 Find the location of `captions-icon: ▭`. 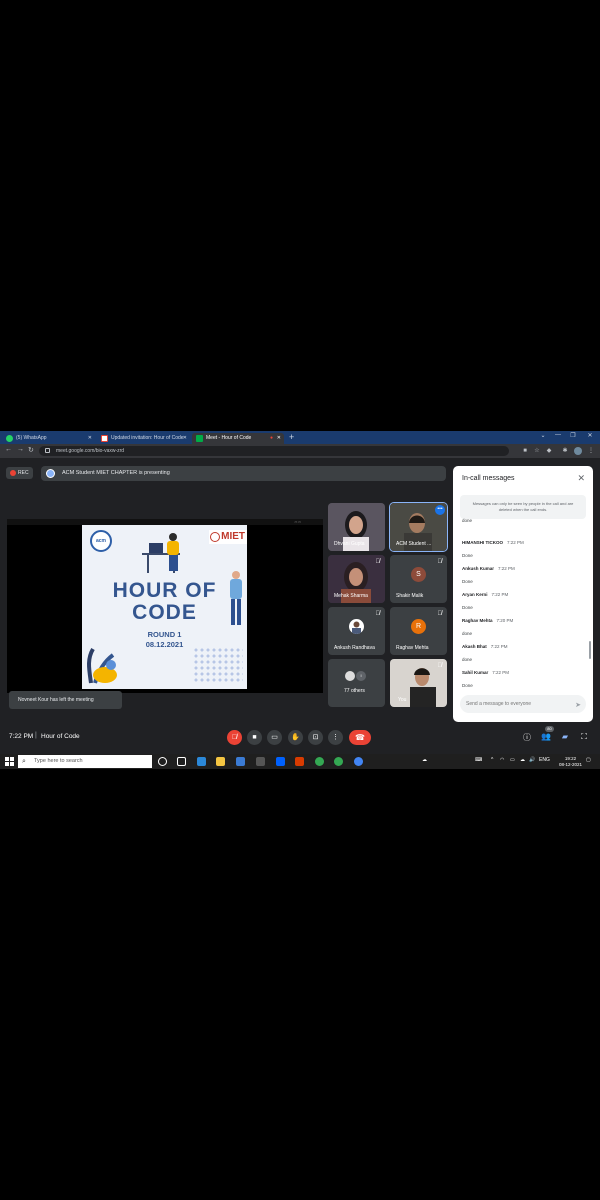

captions-icon: ▭ is located at coordinates (274, 737).